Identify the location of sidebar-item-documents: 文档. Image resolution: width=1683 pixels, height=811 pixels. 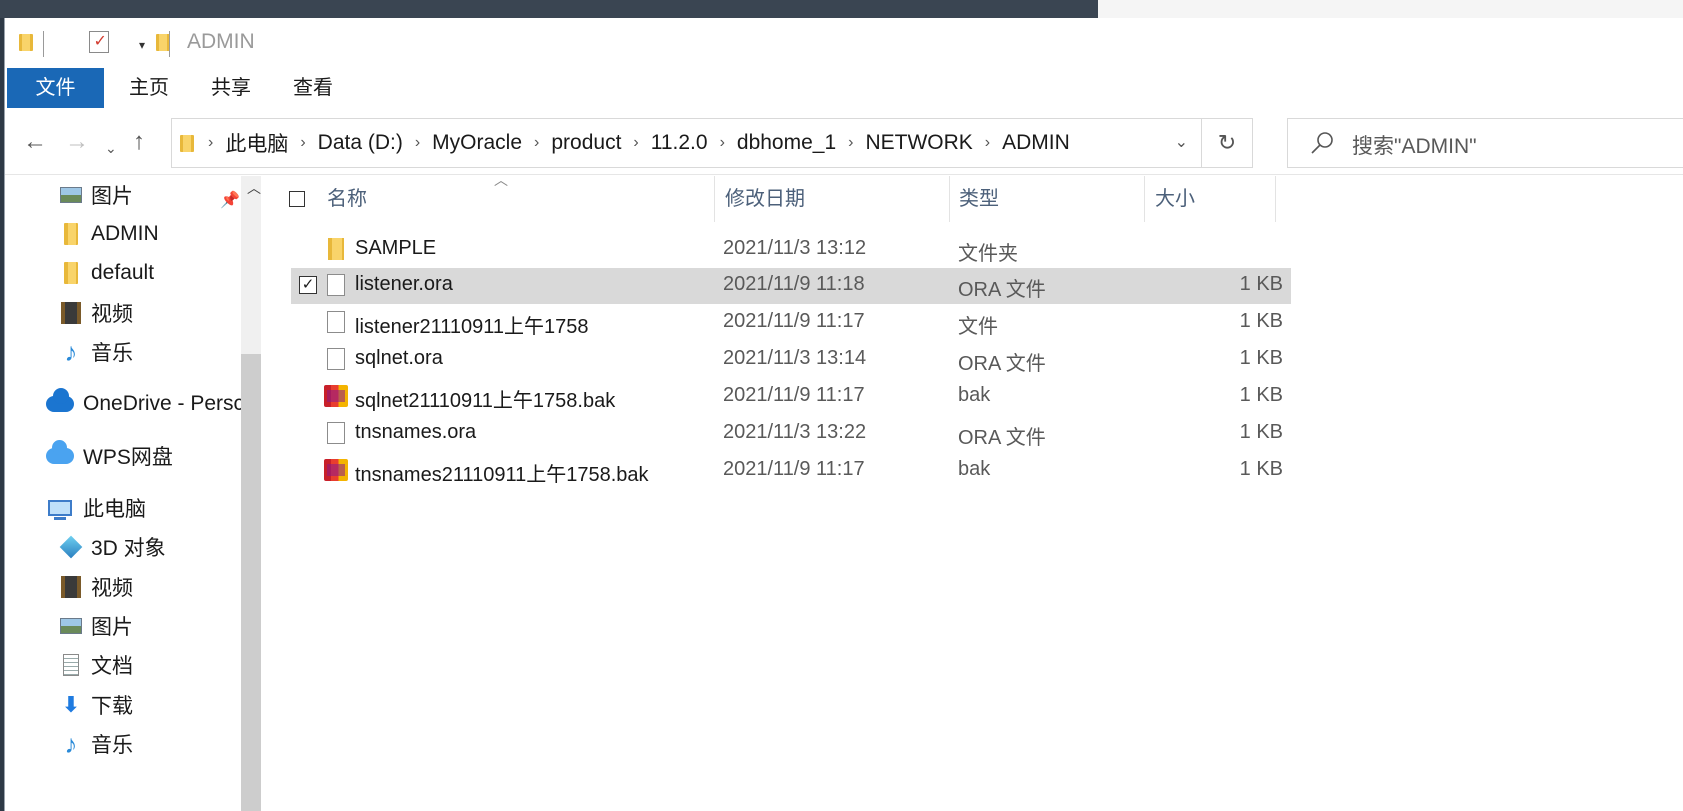
(96, 665).